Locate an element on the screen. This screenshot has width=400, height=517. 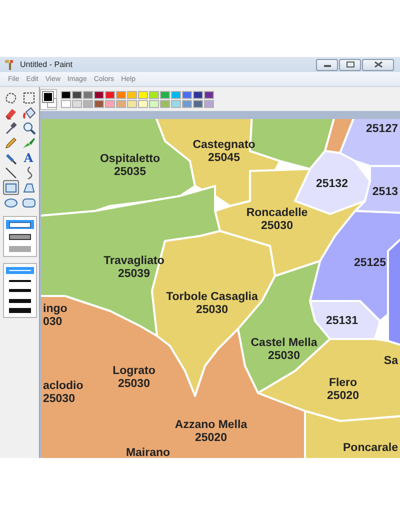
place-name: Lograto is located at coordinates (134, 371).